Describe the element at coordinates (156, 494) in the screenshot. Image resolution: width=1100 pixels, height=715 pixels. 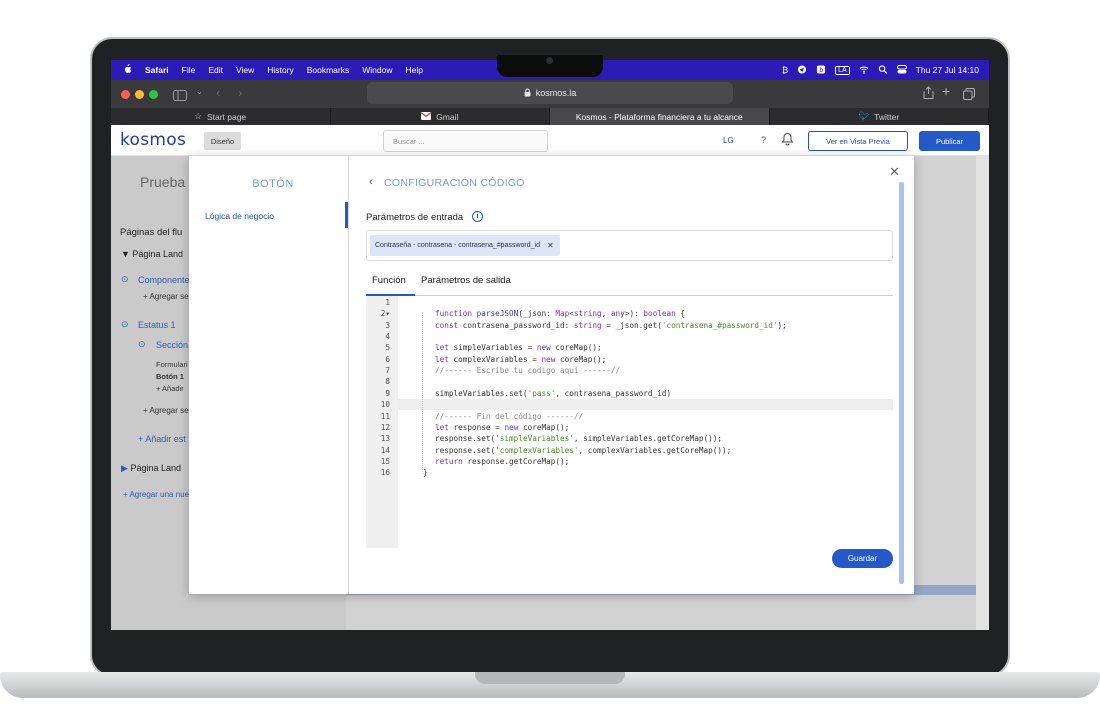
I see `add-page-link: + Agregar una nue` at that location.